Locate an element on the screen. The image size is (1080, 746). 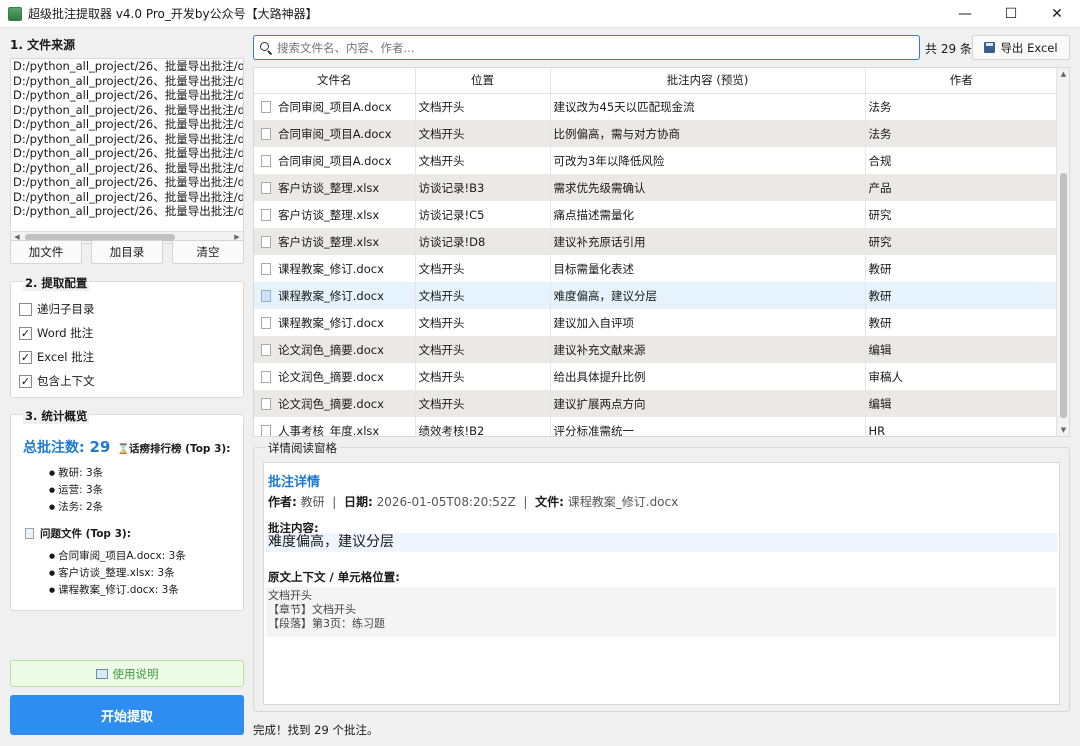
cell-content: 评分标准需统一 is located at coordinates (708, 426).